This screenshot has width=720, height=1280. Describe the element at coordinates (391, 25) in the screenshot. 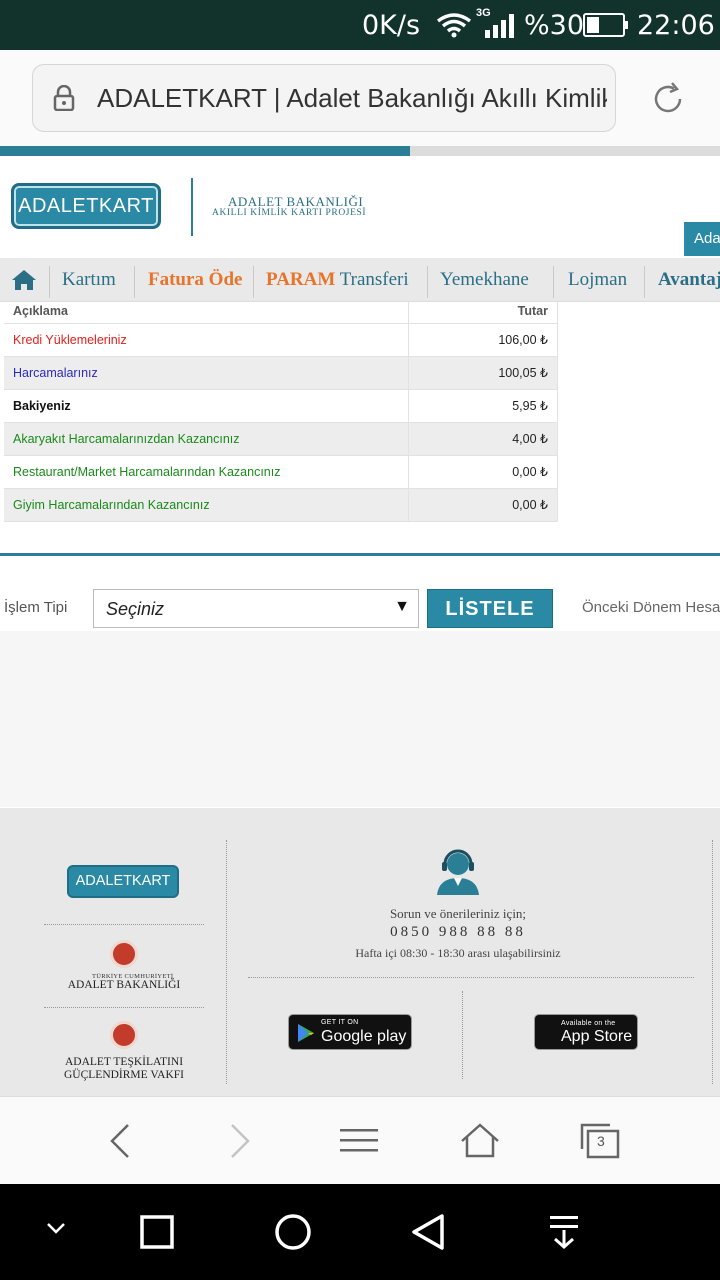

I see `network-speed: 0K/s` at that location.